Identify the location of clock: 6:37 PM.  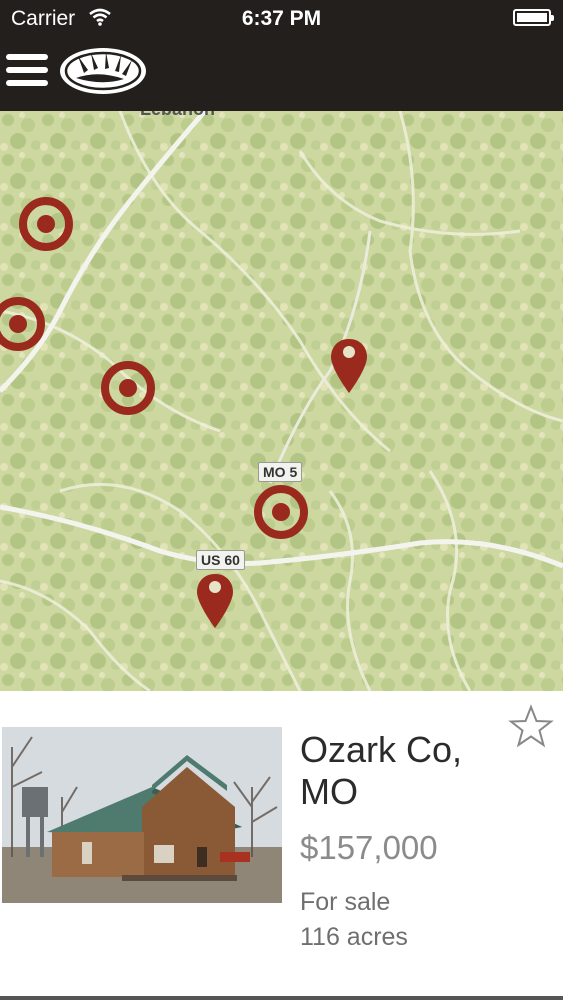
(281, 18).